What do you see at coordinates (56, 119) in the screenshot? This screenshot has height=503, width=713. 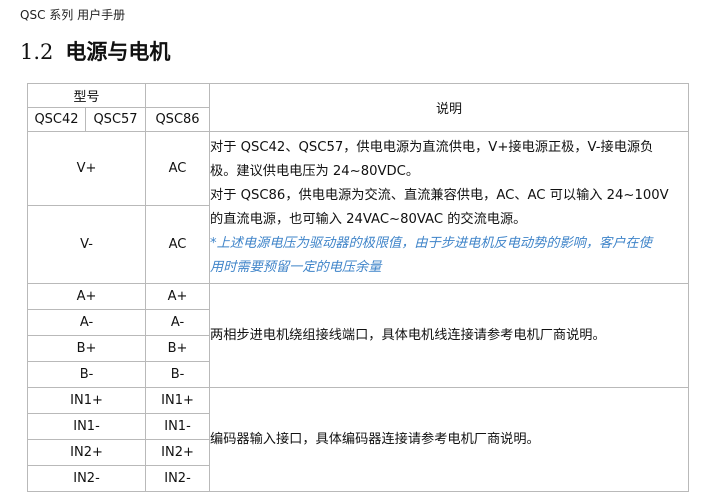 I see `model-qsc42: QSC42` at bounding box center [56, 119].